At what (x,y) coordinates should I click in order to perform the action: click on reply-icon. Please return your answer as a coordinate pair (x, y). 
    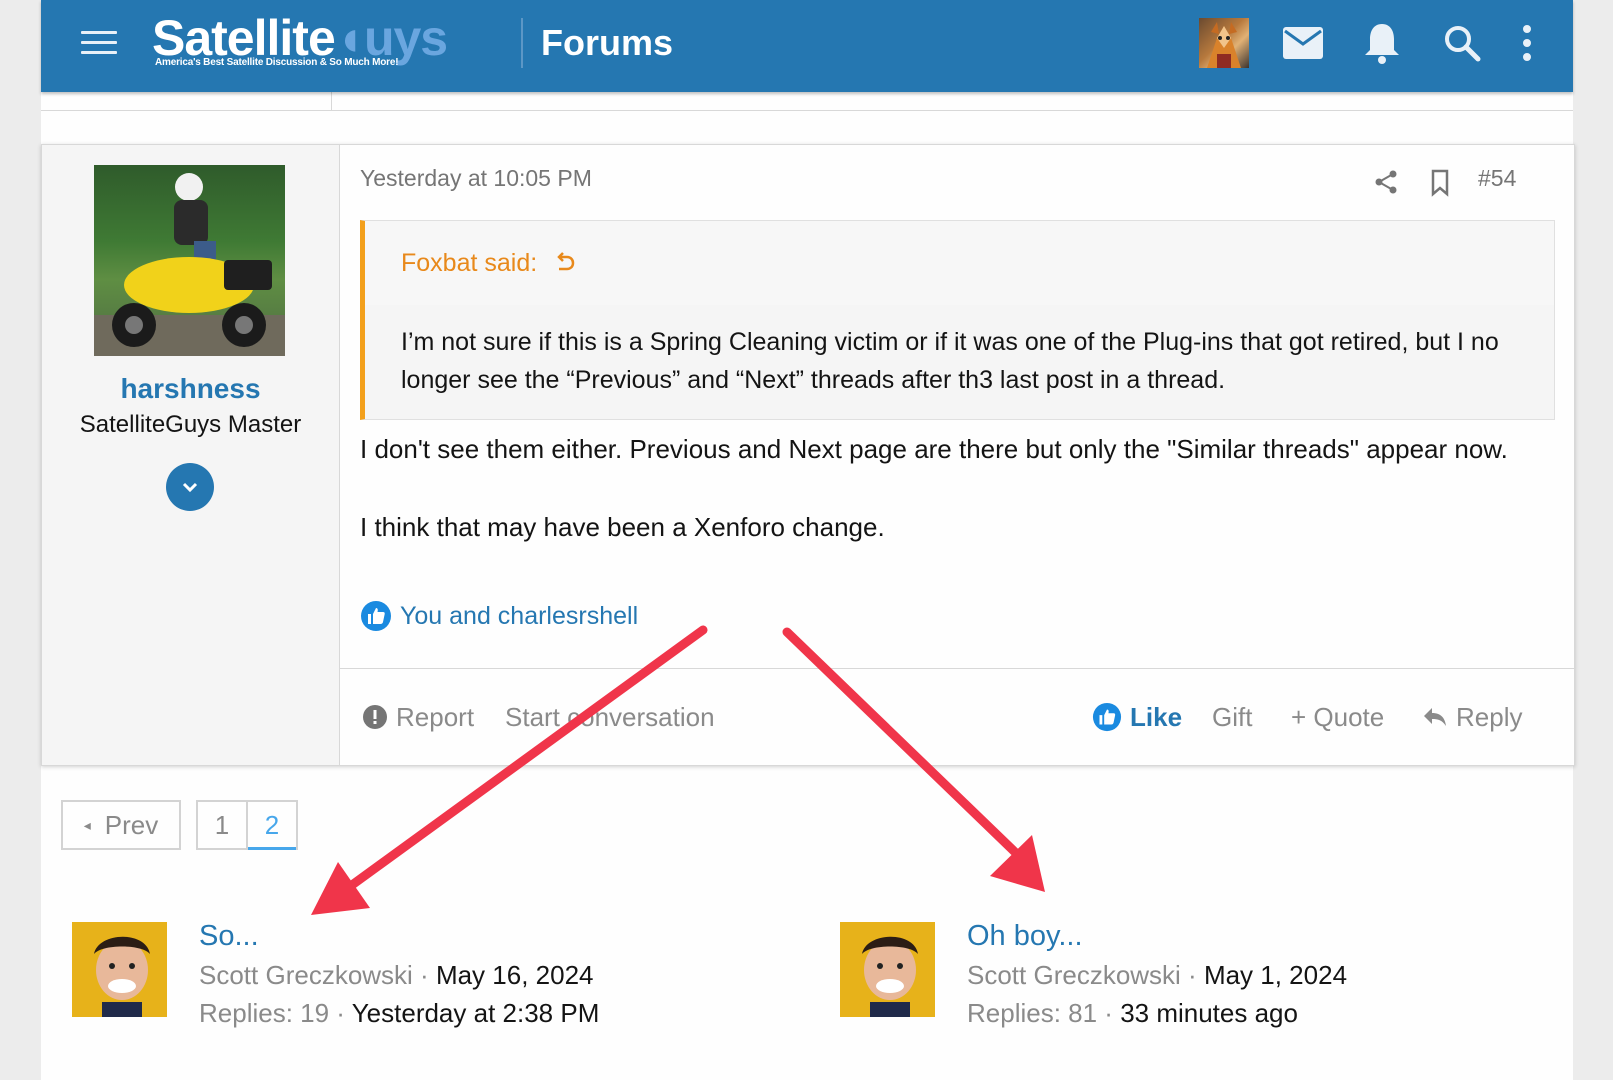
    Looking at the image, I should click on (1435, 717).